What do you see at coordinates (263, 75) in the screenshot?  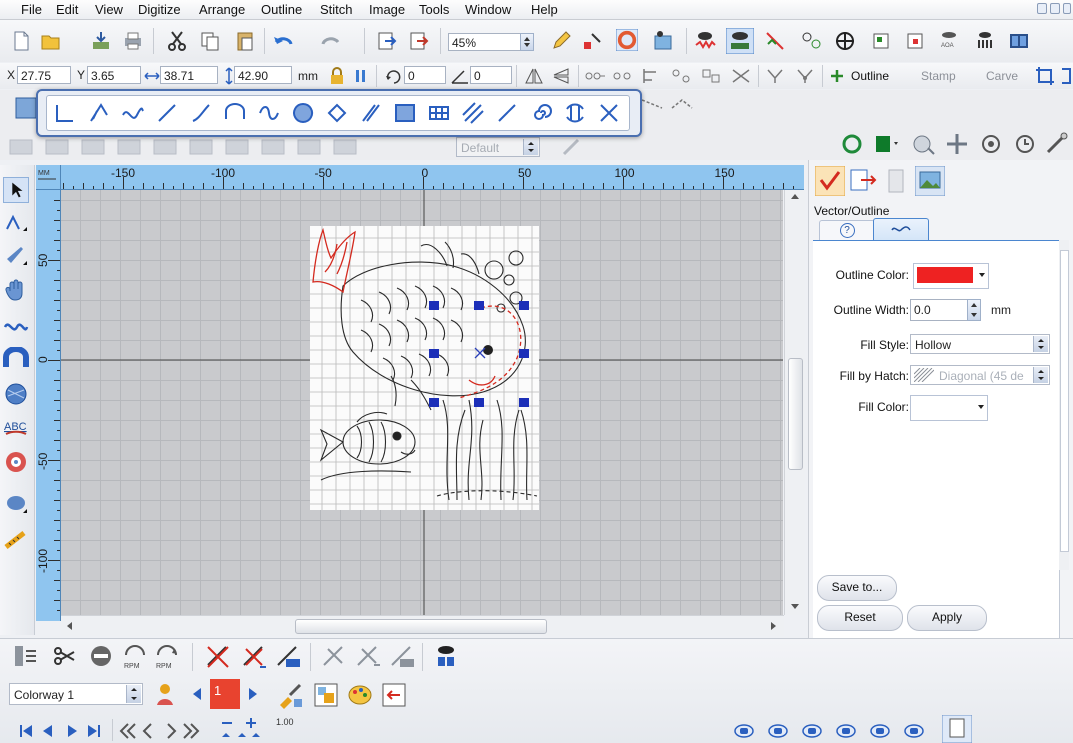 I see `height-field: 42.90` at bounding box center [263, 75].